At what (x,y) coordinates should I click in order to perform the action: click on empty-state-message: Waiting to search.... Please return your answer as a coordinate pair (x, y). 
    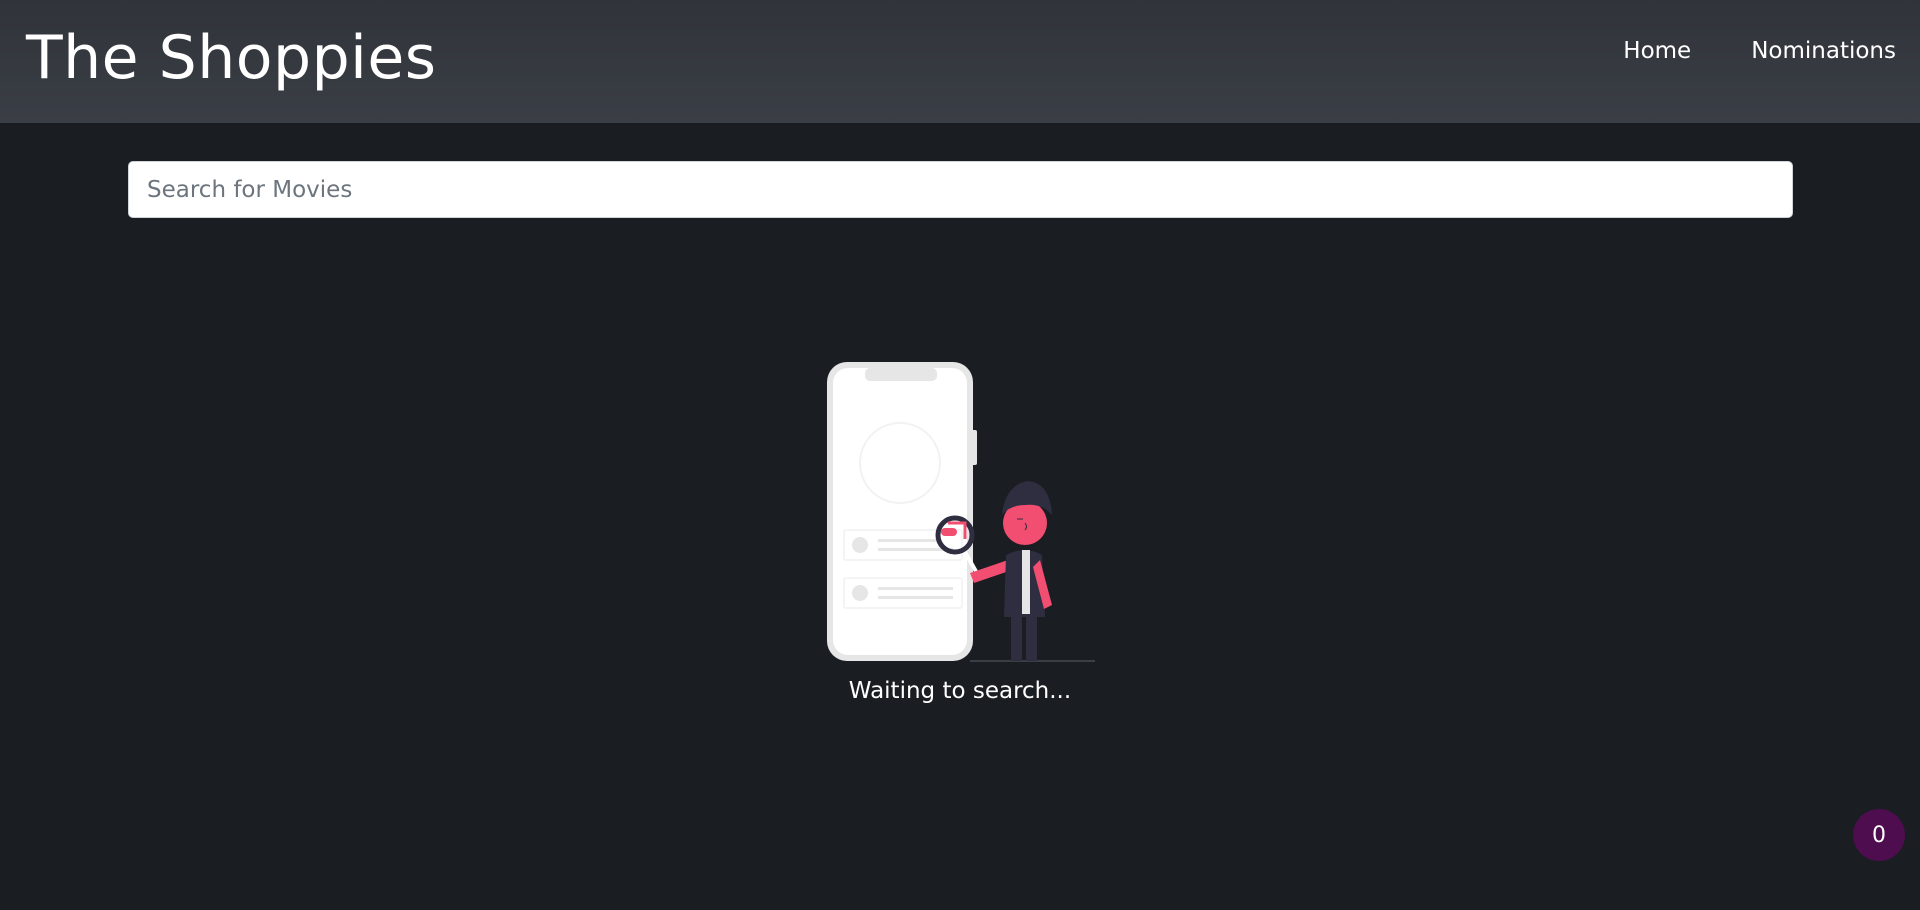
    Looking at the image, I should click on (960, 691).